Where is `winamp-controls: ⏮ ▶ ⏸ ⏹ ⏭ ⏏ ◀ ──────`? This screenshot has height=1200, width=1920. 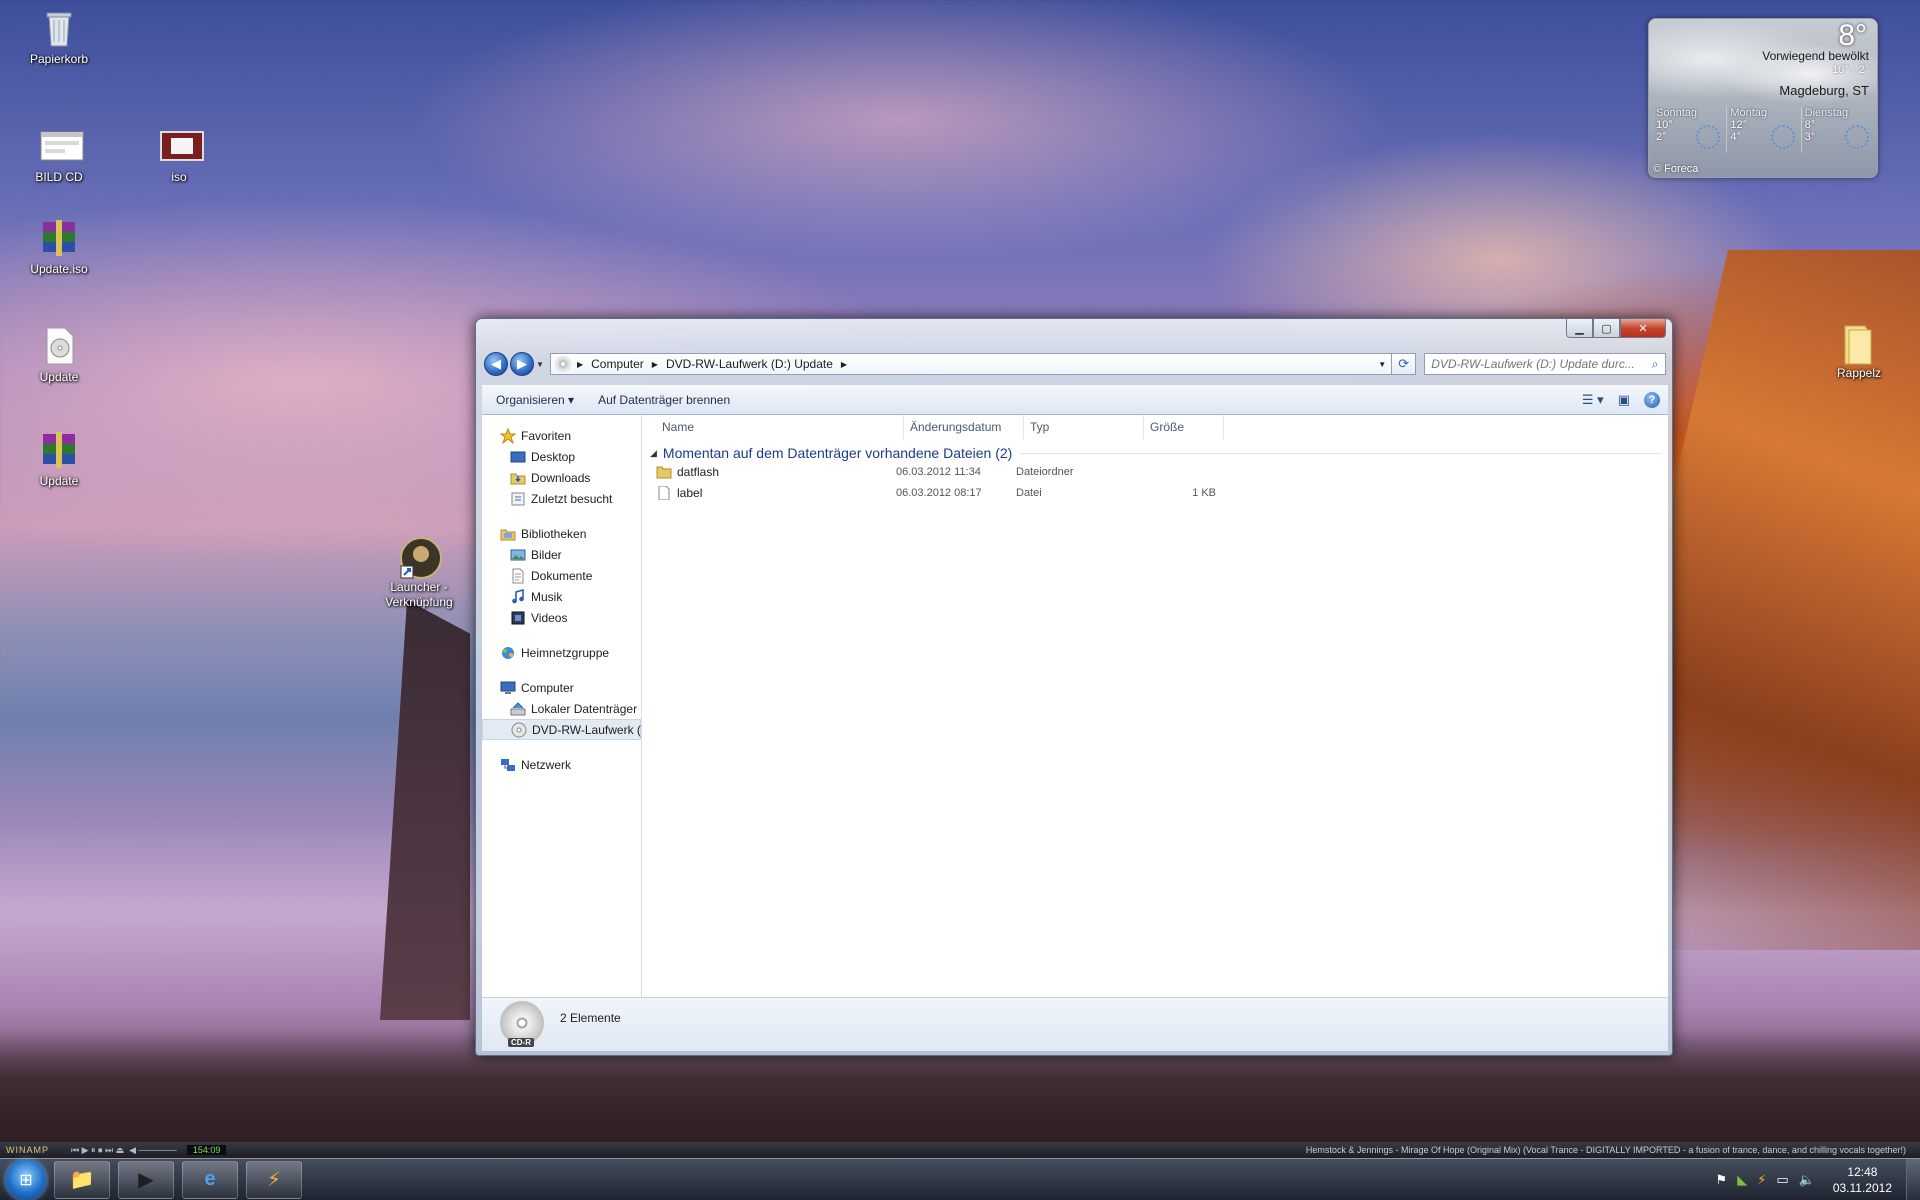
winamp-controls: ⏮ ▶ ⏸ ⏹ ⏭ ⏏ ◀ ────── is located at coordinates (124, 1150).